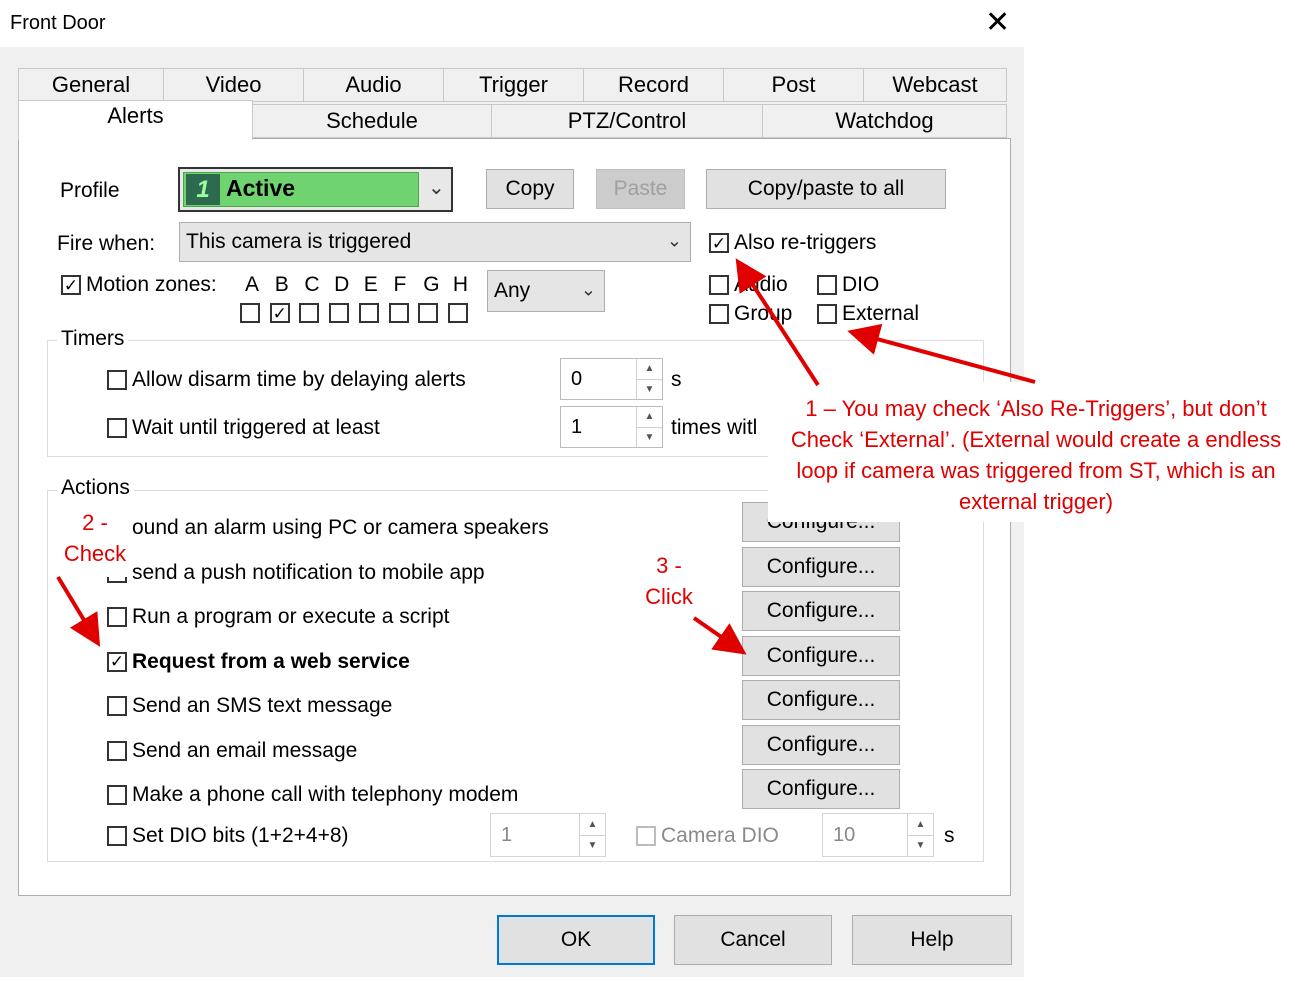 This screenshot has height=981, width=1295. What do you see at coordinates (368, 313) in the screenshot?
I see `zone-checkbox-e` at bounding box center [368, 313].